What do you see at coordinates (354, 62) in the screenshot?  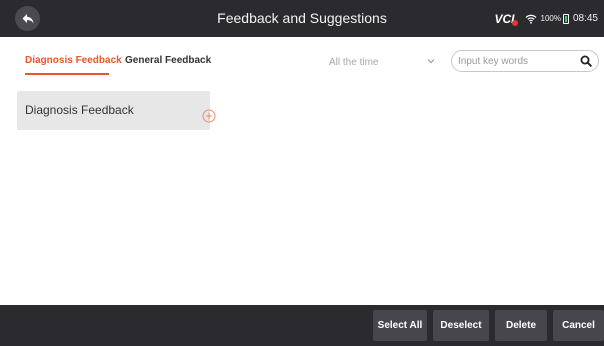 I see `time-range-value: All the time` at bounding box center [354, 62].